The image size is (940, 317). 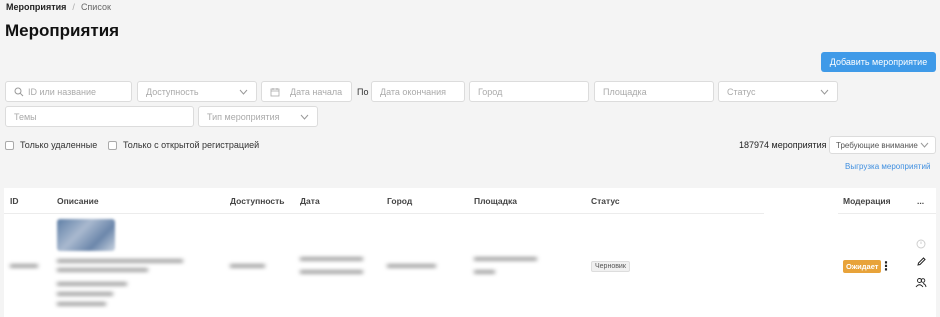 What do you see at coordinates (484, 271) in the screenshot?
I see `row-venue-blurred: ▬▬▬` at bounding box center [484, 271].